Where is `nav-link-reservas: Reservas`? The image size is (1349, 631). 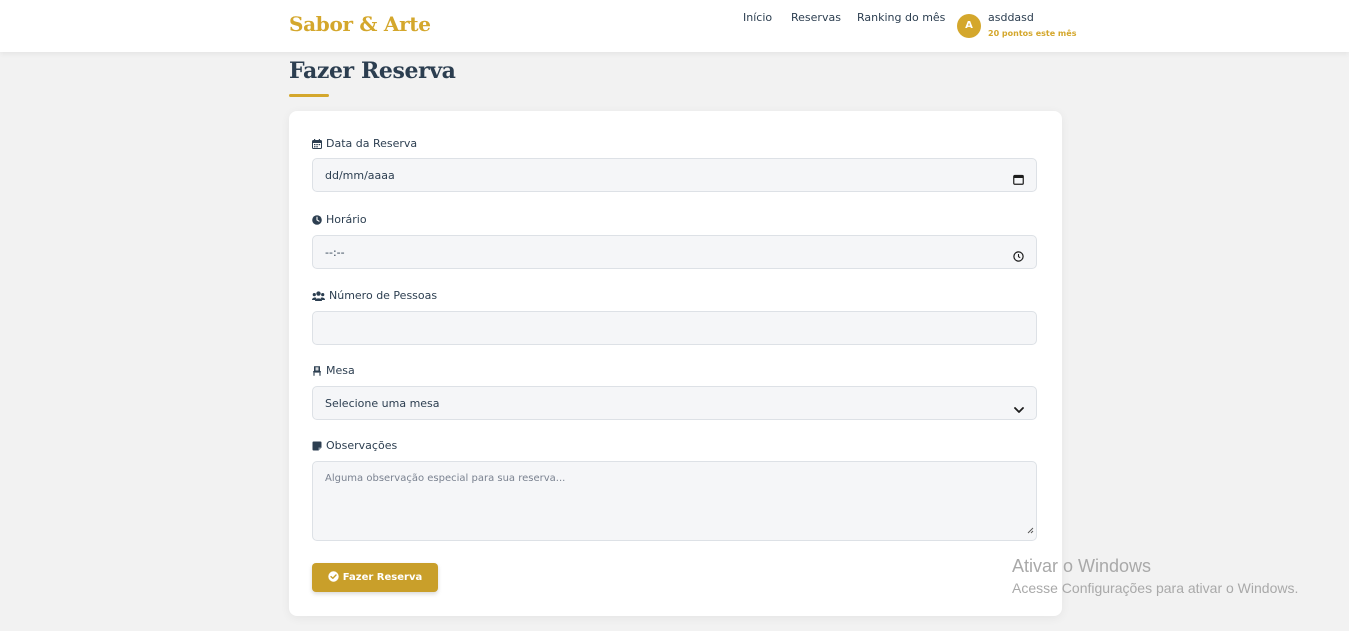 nav-link-reservas: Reservas is located at coordinates (816, 17).